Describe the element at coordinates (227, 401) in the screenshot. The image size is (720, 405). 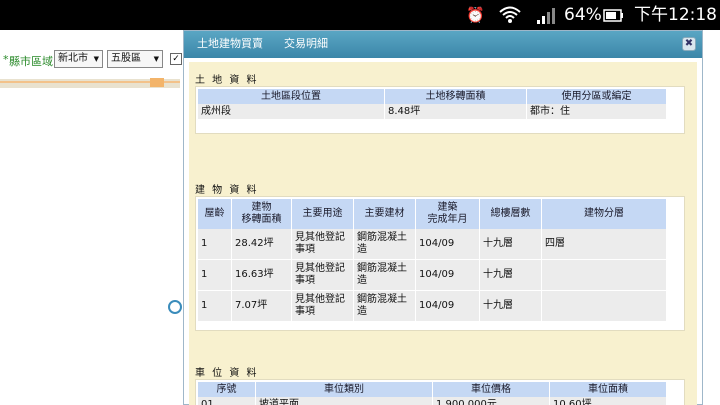
I see `parking-cell-no: 01` at that location.